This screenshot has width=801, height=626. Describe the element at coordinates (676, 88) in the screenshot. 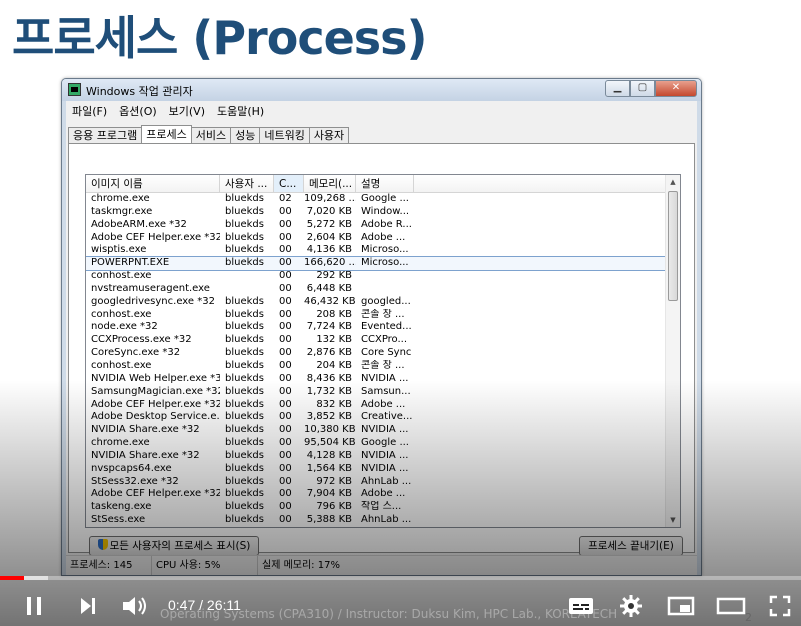

I see `close-button: ✕` at that location.